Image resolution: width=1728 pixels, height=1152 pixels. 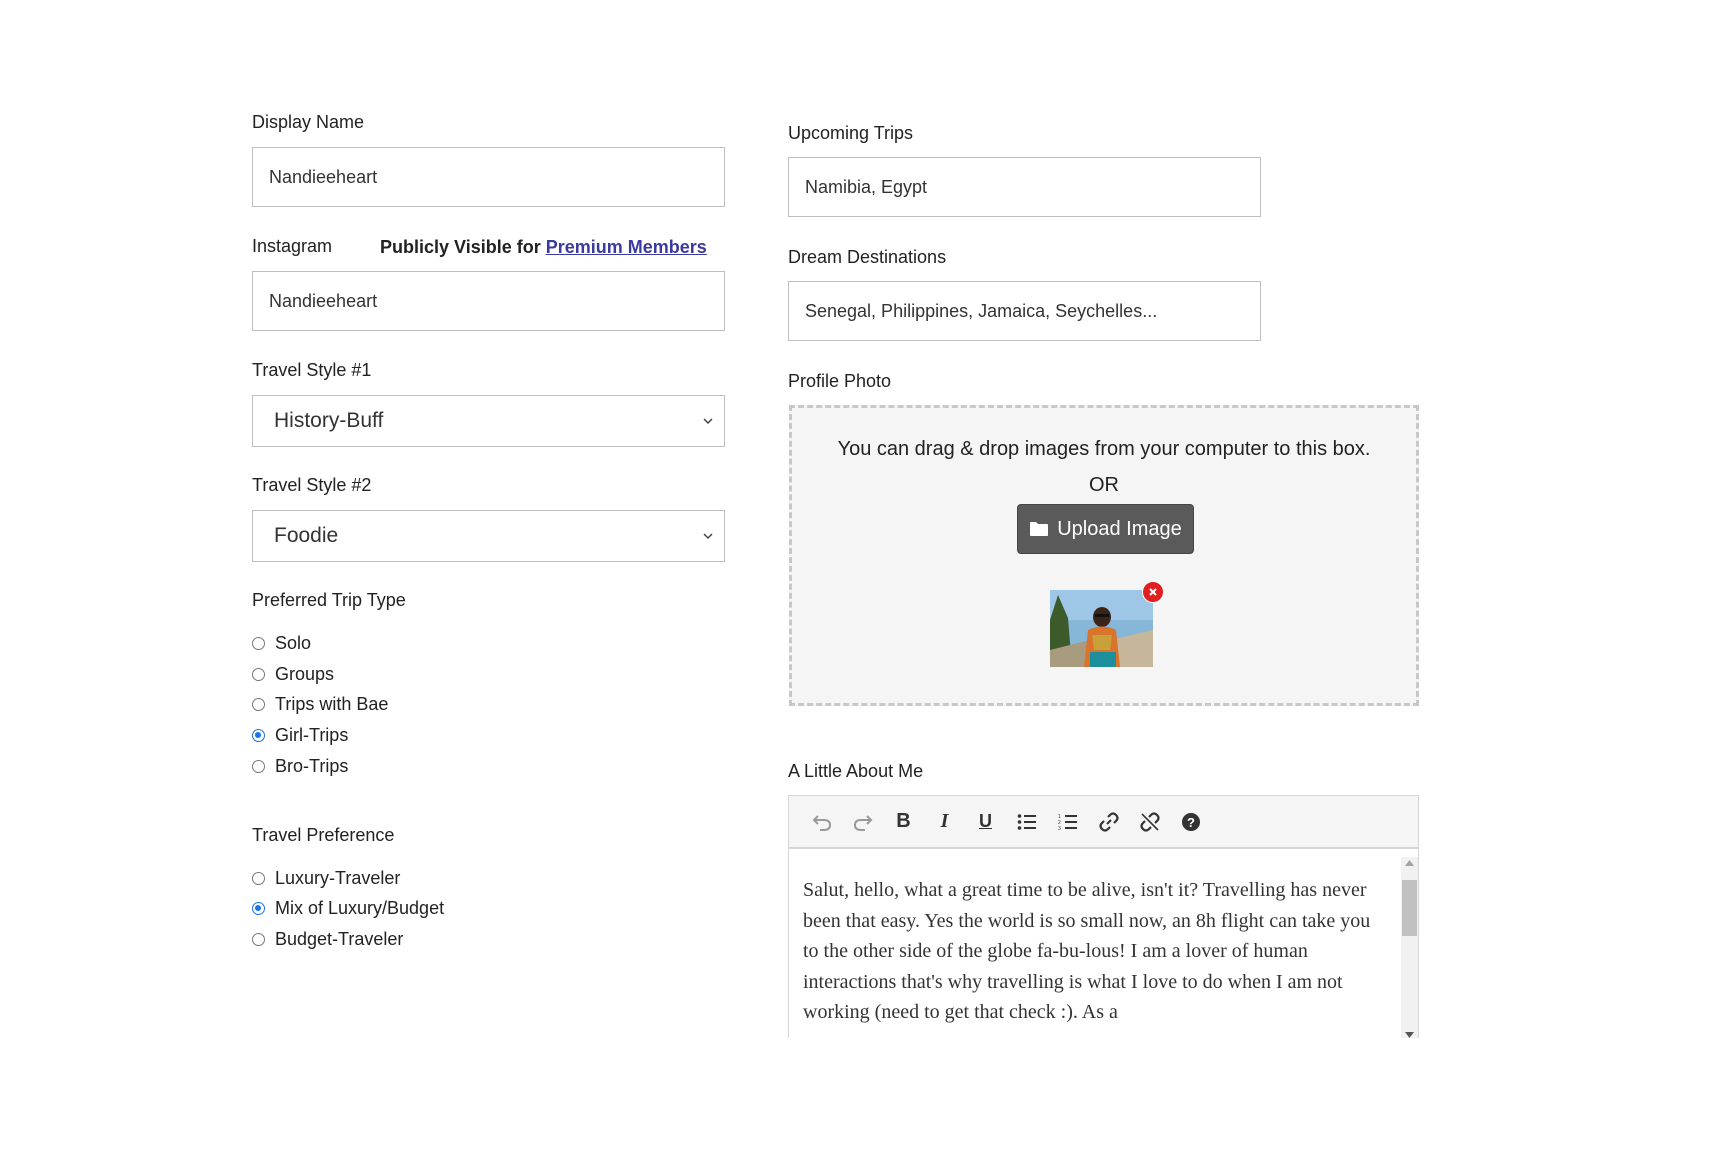 What do you see at coordinates (488, 301) in the screenshot?
I see `instagram-input: Nandieeheart` at bounding box center [488, 301].